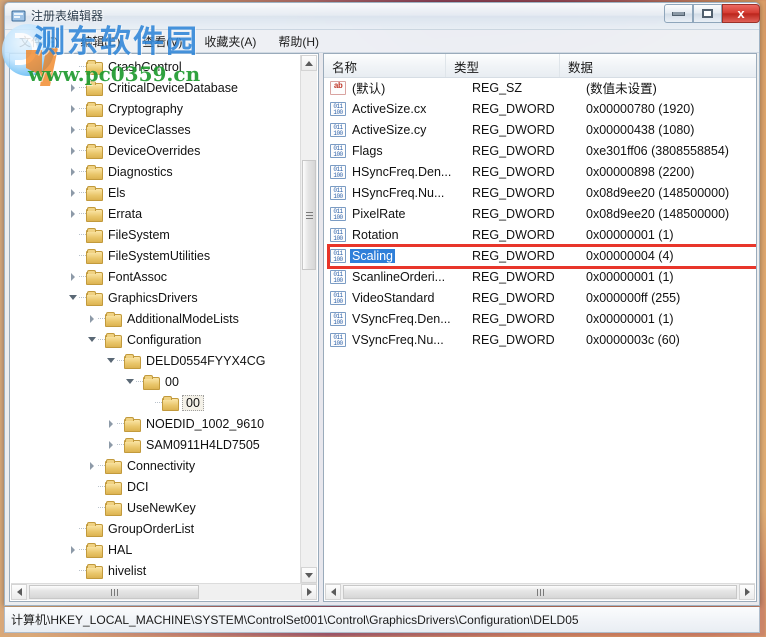 The image size is (766, 637). I want to click on menu-file: 文件(F), so click(38, 41).